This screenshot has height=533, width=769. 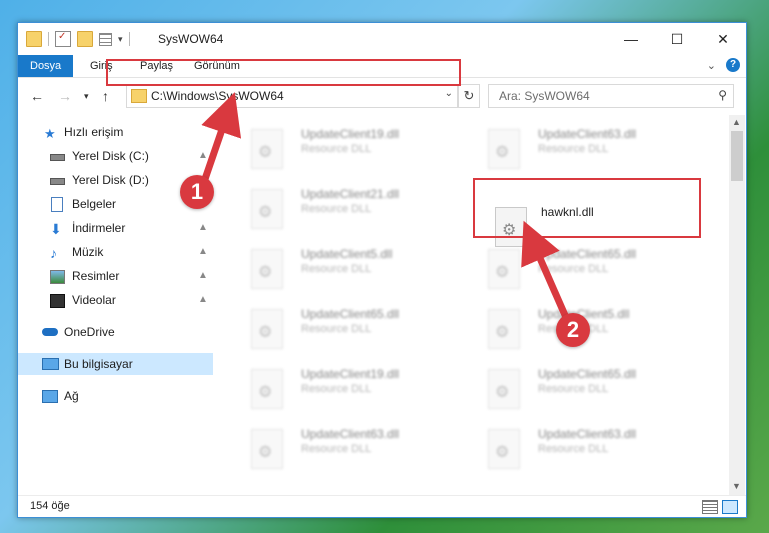 What do you see at coordinates (197, 192) in the screenshot?
I see `callout-1: 1` at bounding box center [197, 192].